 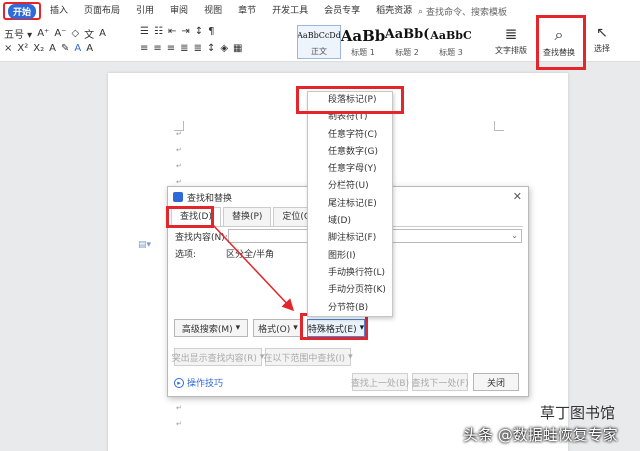 I want to click on watermark-author: 头条 @数据蛙恢复专家, so click(x=540, y=435).